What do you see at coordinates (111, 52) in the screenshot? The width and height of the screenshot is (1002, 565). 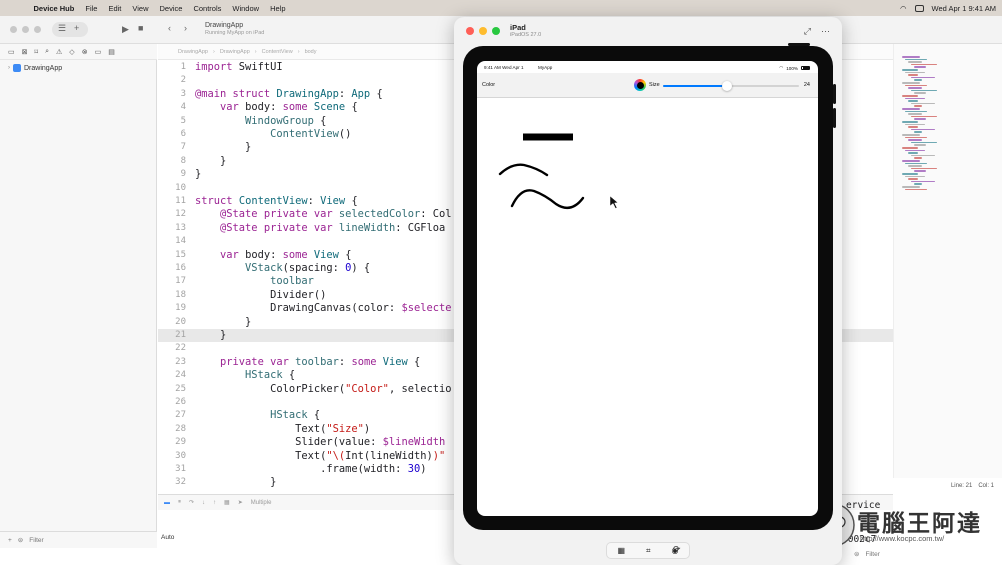 I see `report-icon: ▤` at bounding box center [111, 52].